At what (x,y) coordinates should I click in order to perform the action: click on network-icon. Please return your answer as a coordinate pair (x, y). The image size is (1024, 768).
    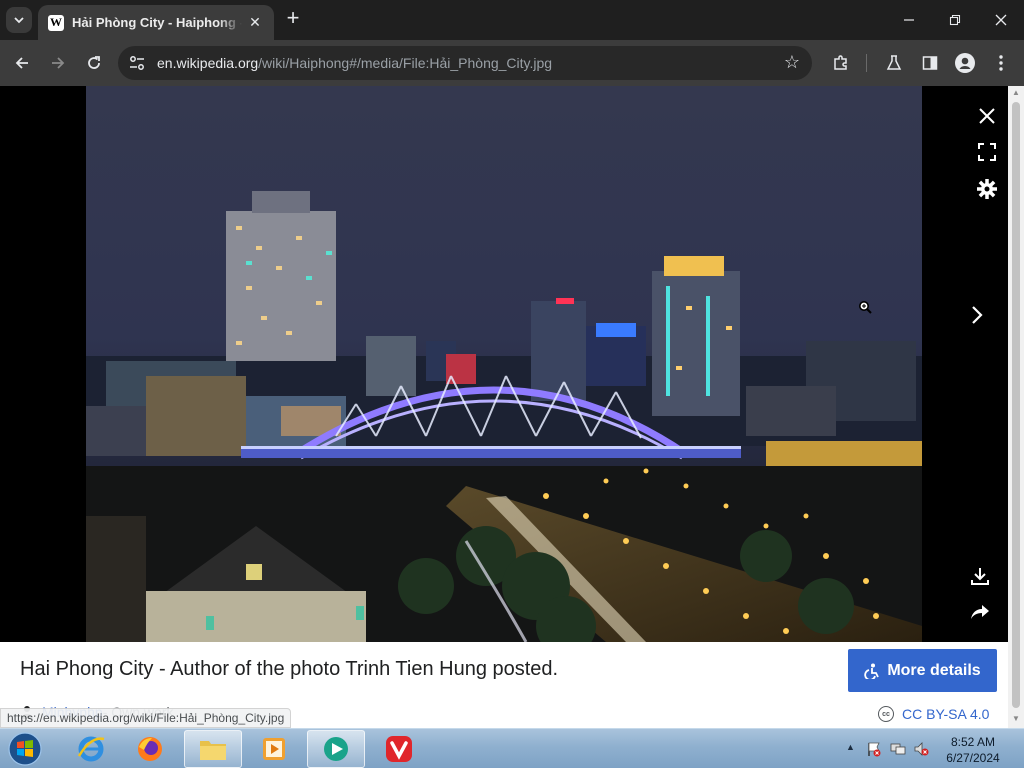
    Looking at the image, I should click on (898, 749).